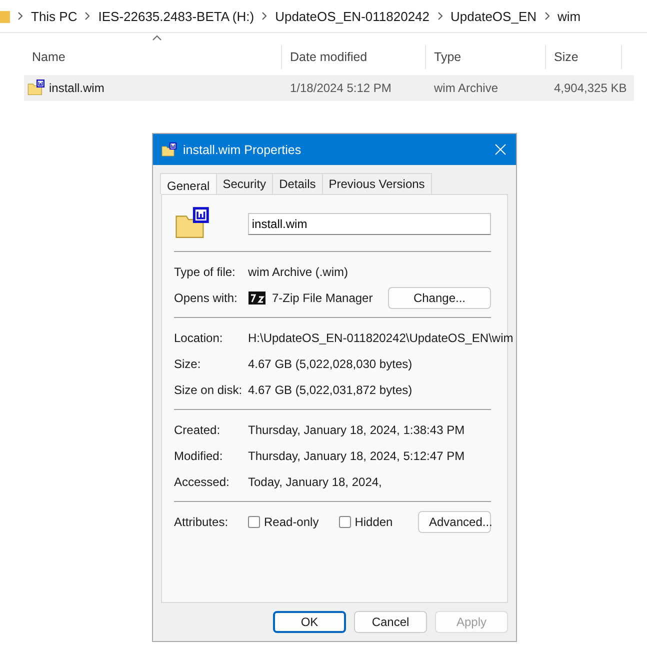 The width and height of the screenshot is (647, 650). Describe the element at coordinates (76, 88) in the screenshot. I see `file-name: install.wim` at that location.